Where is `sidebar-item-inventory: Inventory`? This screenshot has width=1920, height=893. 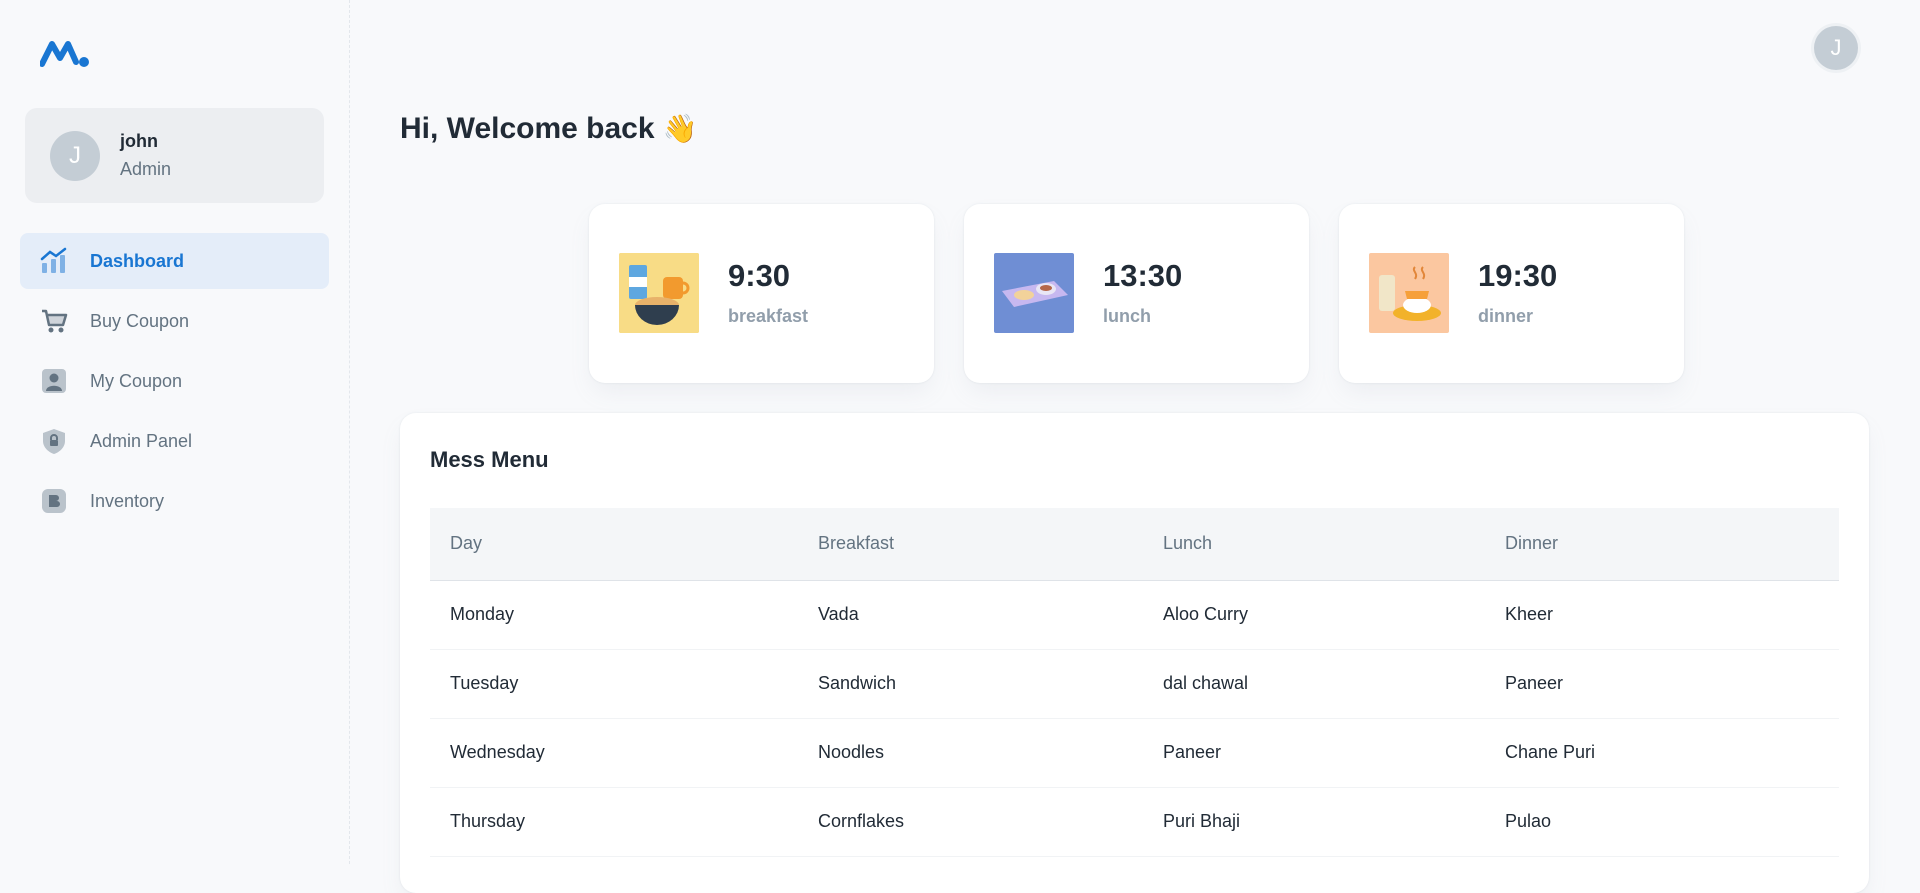
sidebar-item-inventory: Inventory is located at coordinates (174, 501).